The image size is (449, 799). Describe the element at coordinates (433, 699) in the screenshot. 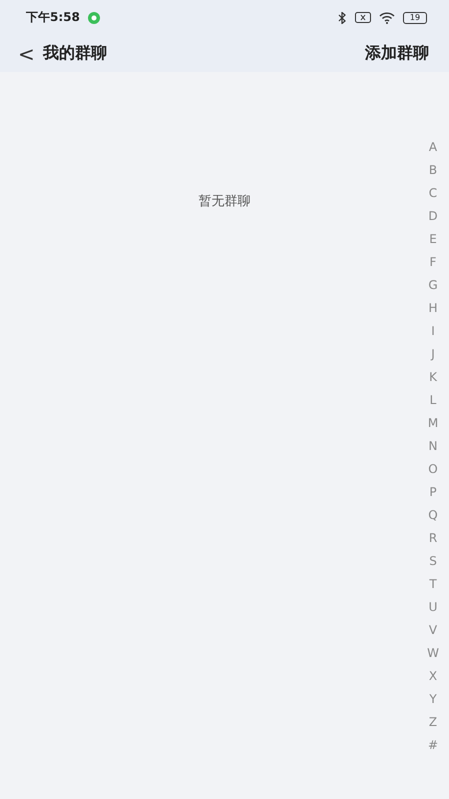

I see `index-letter: Y` at that location.